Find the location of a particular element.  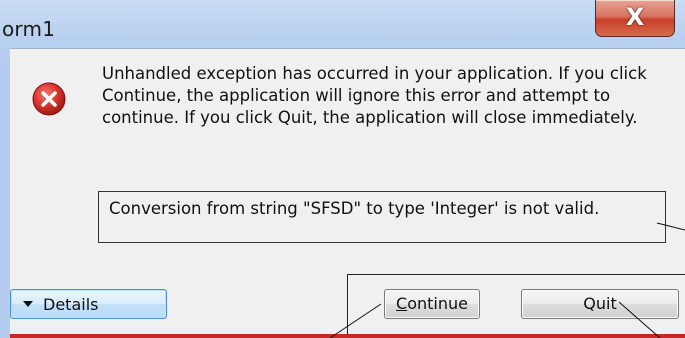

quit-label: Quit is located at coordinates (600, 303).